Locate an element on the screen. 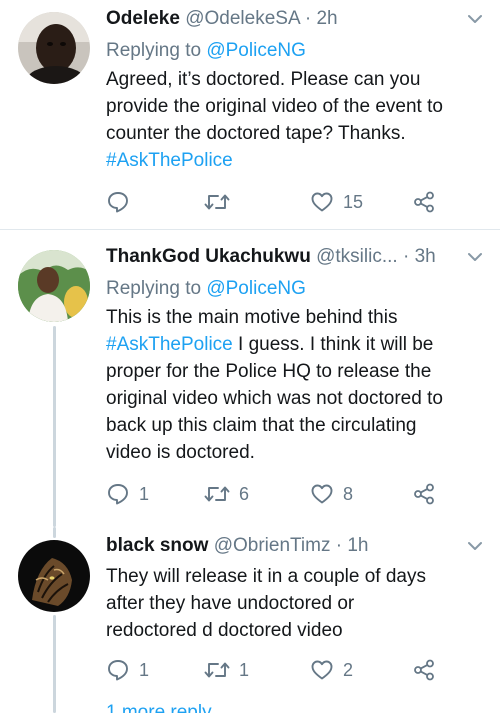 The image size is (500, 713). like-button: 2 is located at coordinates (331, 670).